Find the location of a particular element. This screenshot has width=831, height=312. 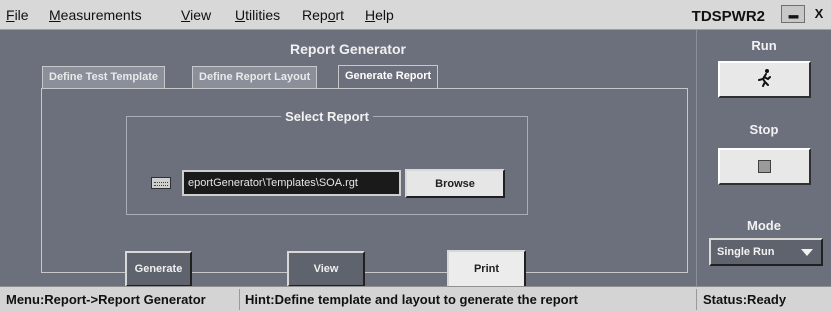

acquisition-panel: Run Stop Mode Single Run is located at coordinates (763, 158).